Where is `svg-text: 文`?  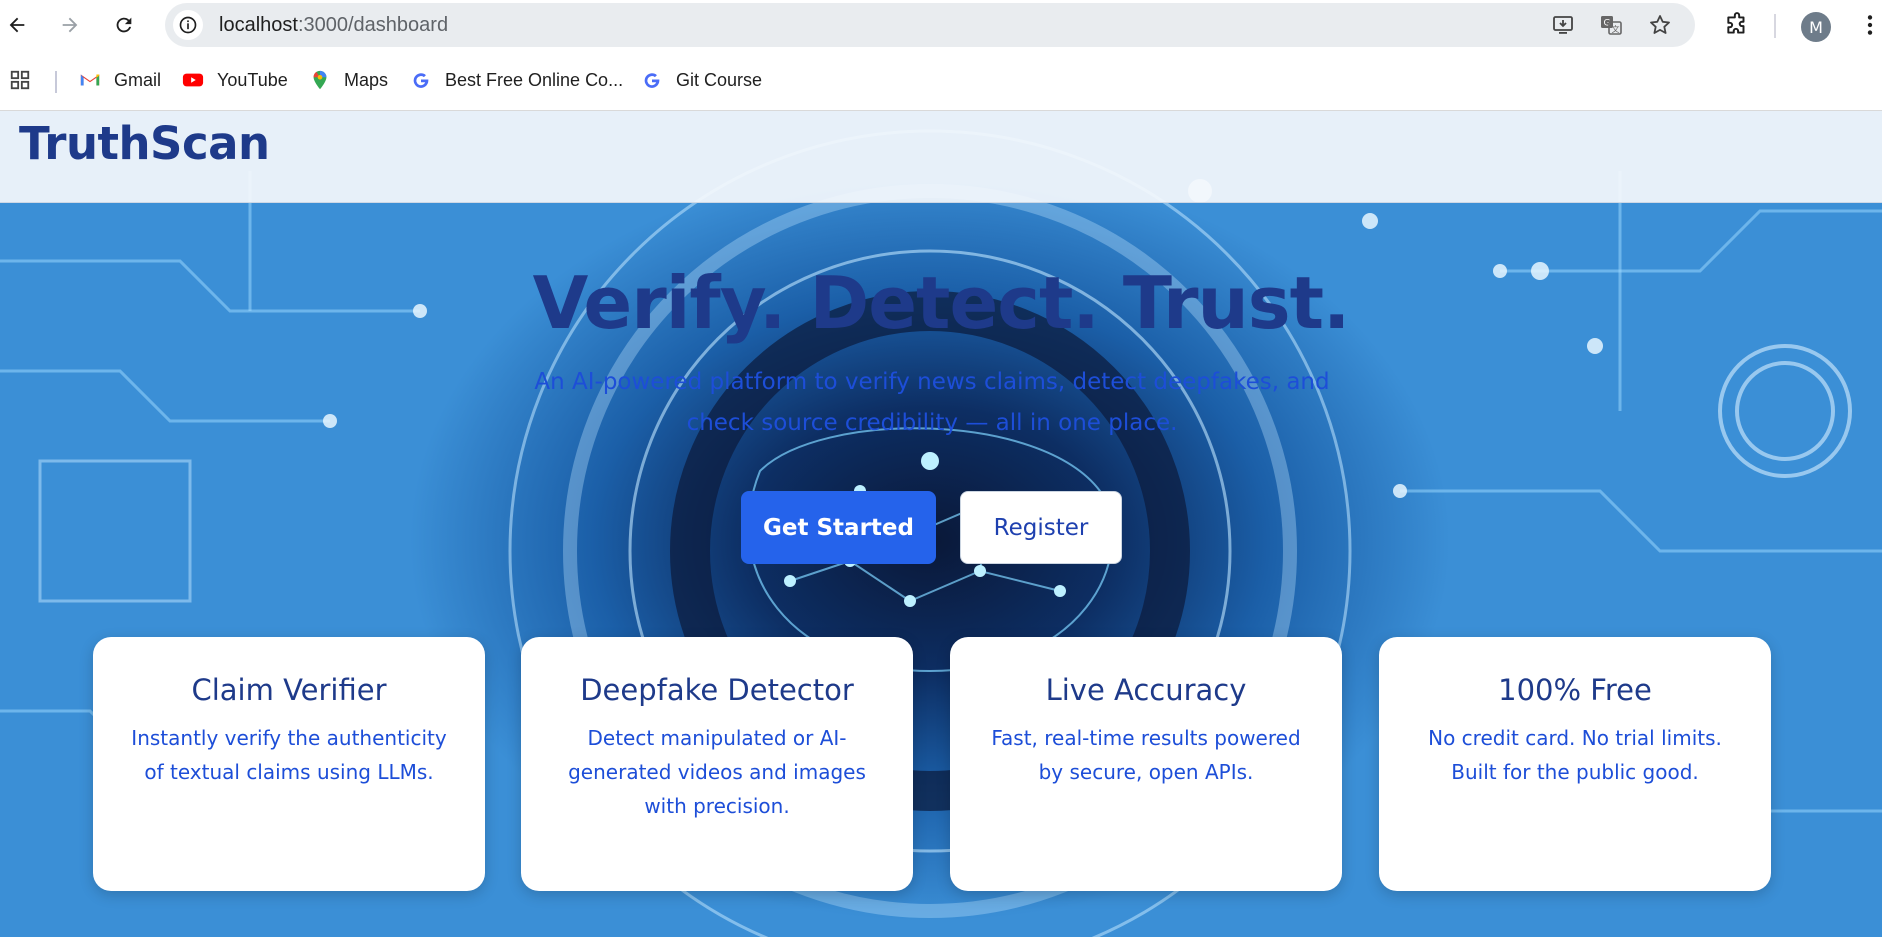
svg-text: 文 is located at coordinates (1616, 29).